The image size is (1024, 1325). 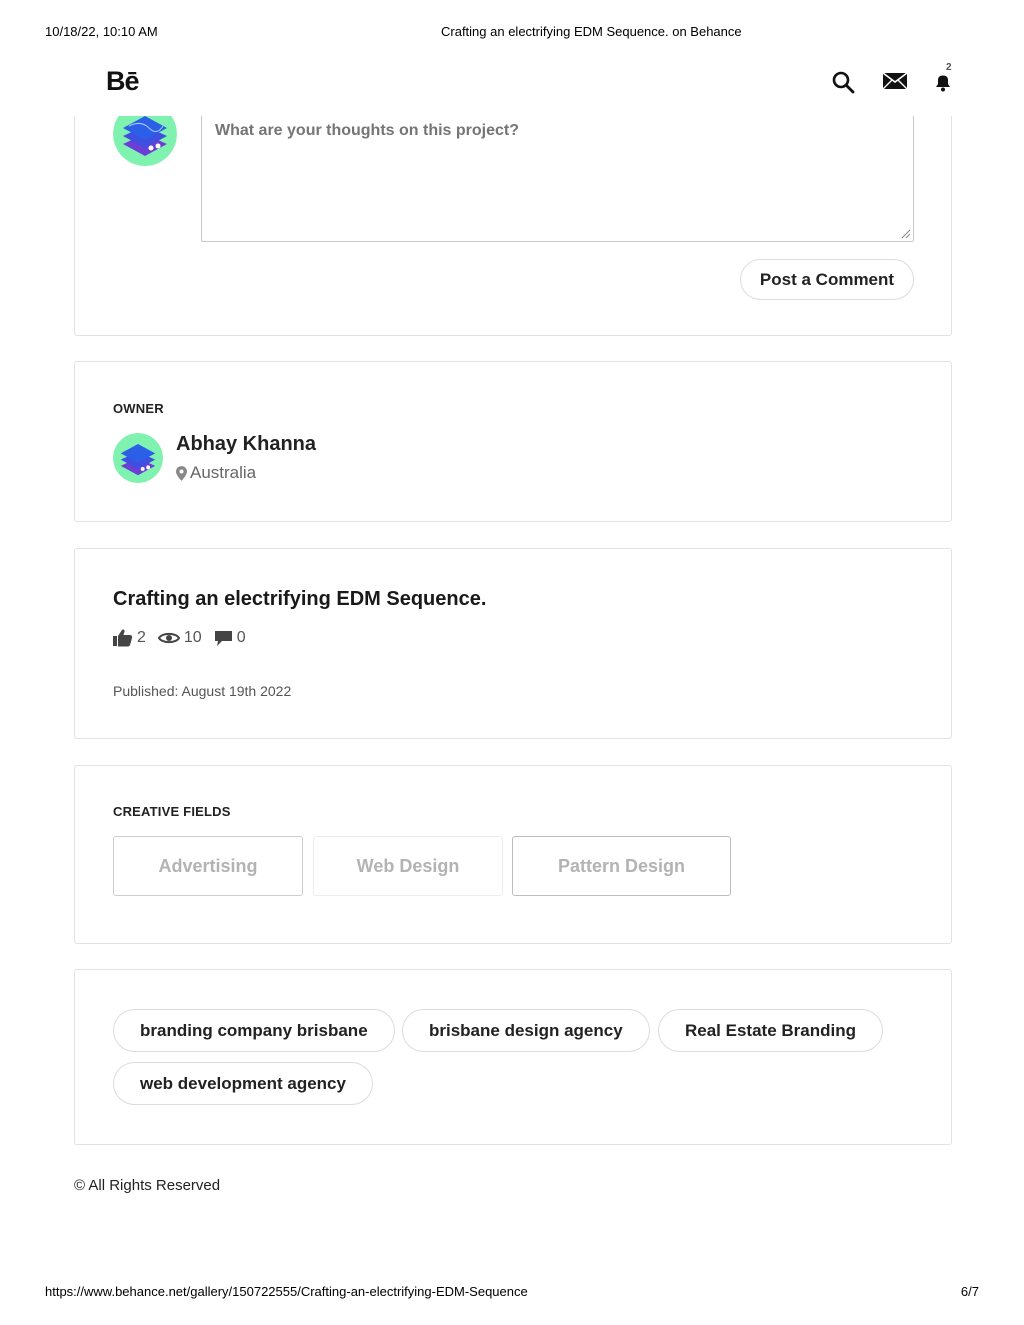 I want to click on comment-bubble-icon, so click(x=223, y=638).